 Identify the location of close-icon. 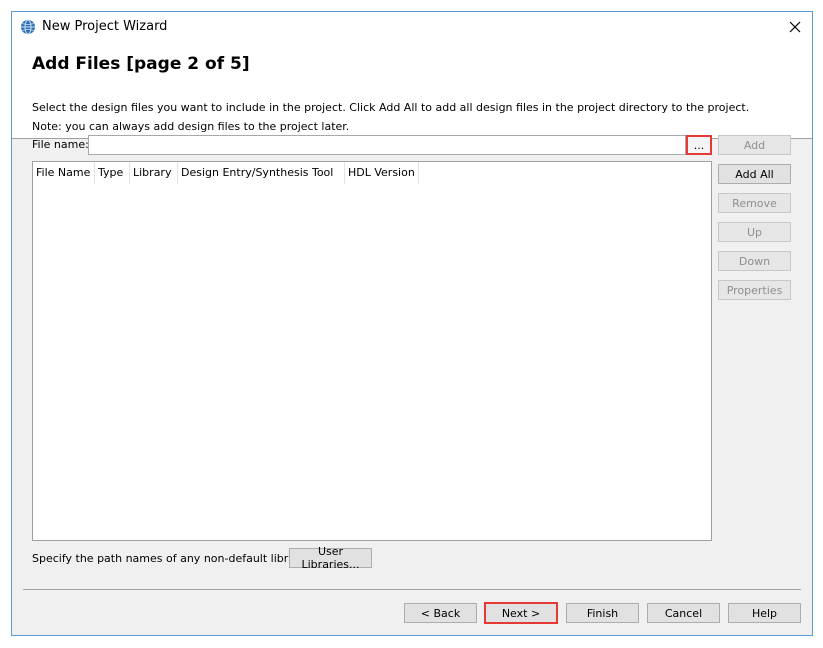
(795, 27).